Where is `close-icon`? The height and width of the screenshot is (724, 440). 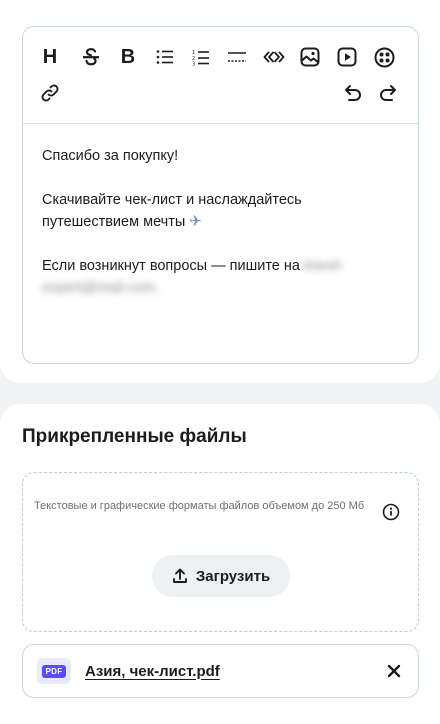 close-icon is located at coordinates (394, 671).